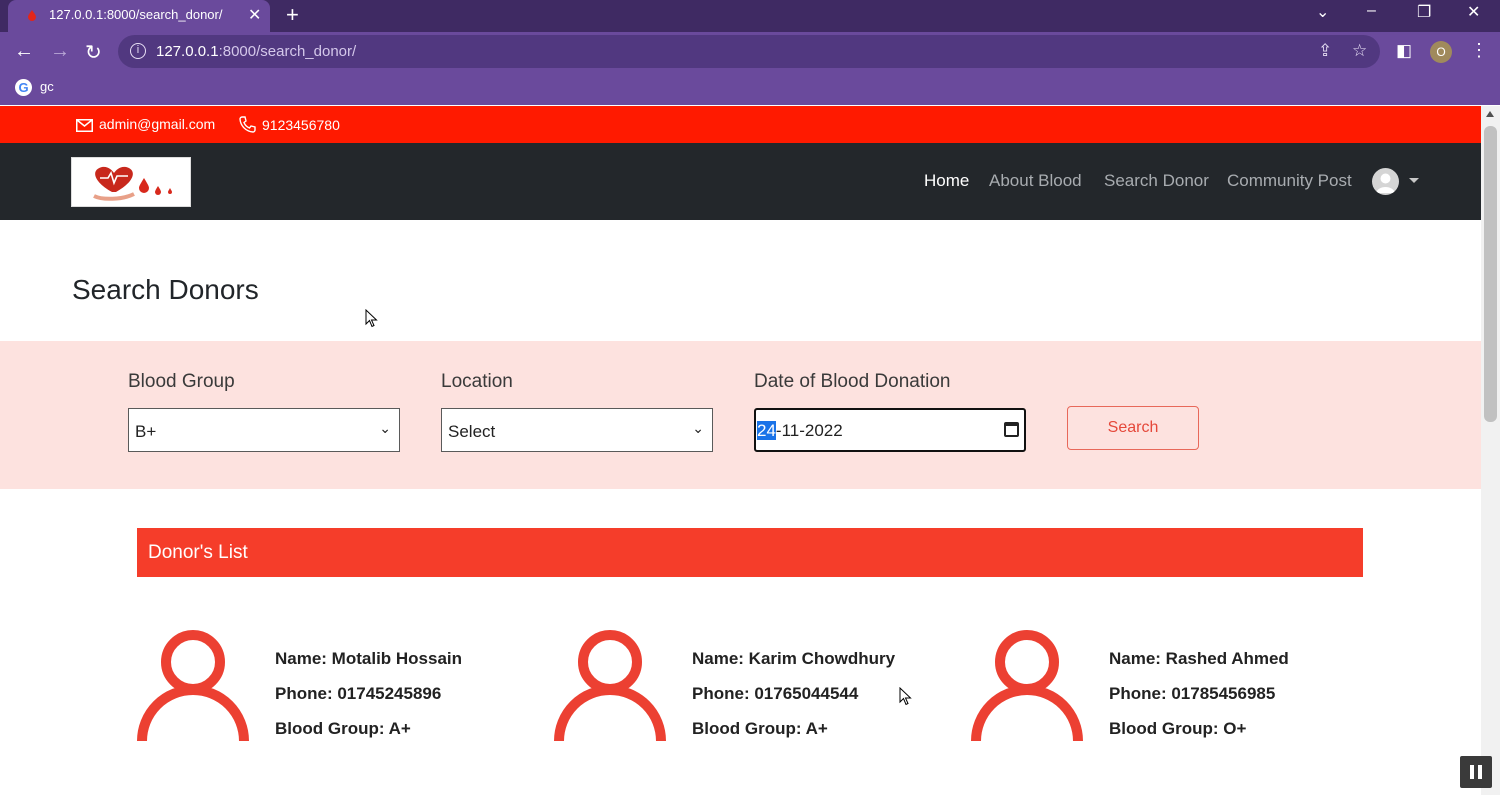 The height and width of the screenshot is (795, 1500). Describe the element at coordinates (740, 124) in the screenshot. I see `contact-topbar: admin@gmail.com 9123456780` at that location.